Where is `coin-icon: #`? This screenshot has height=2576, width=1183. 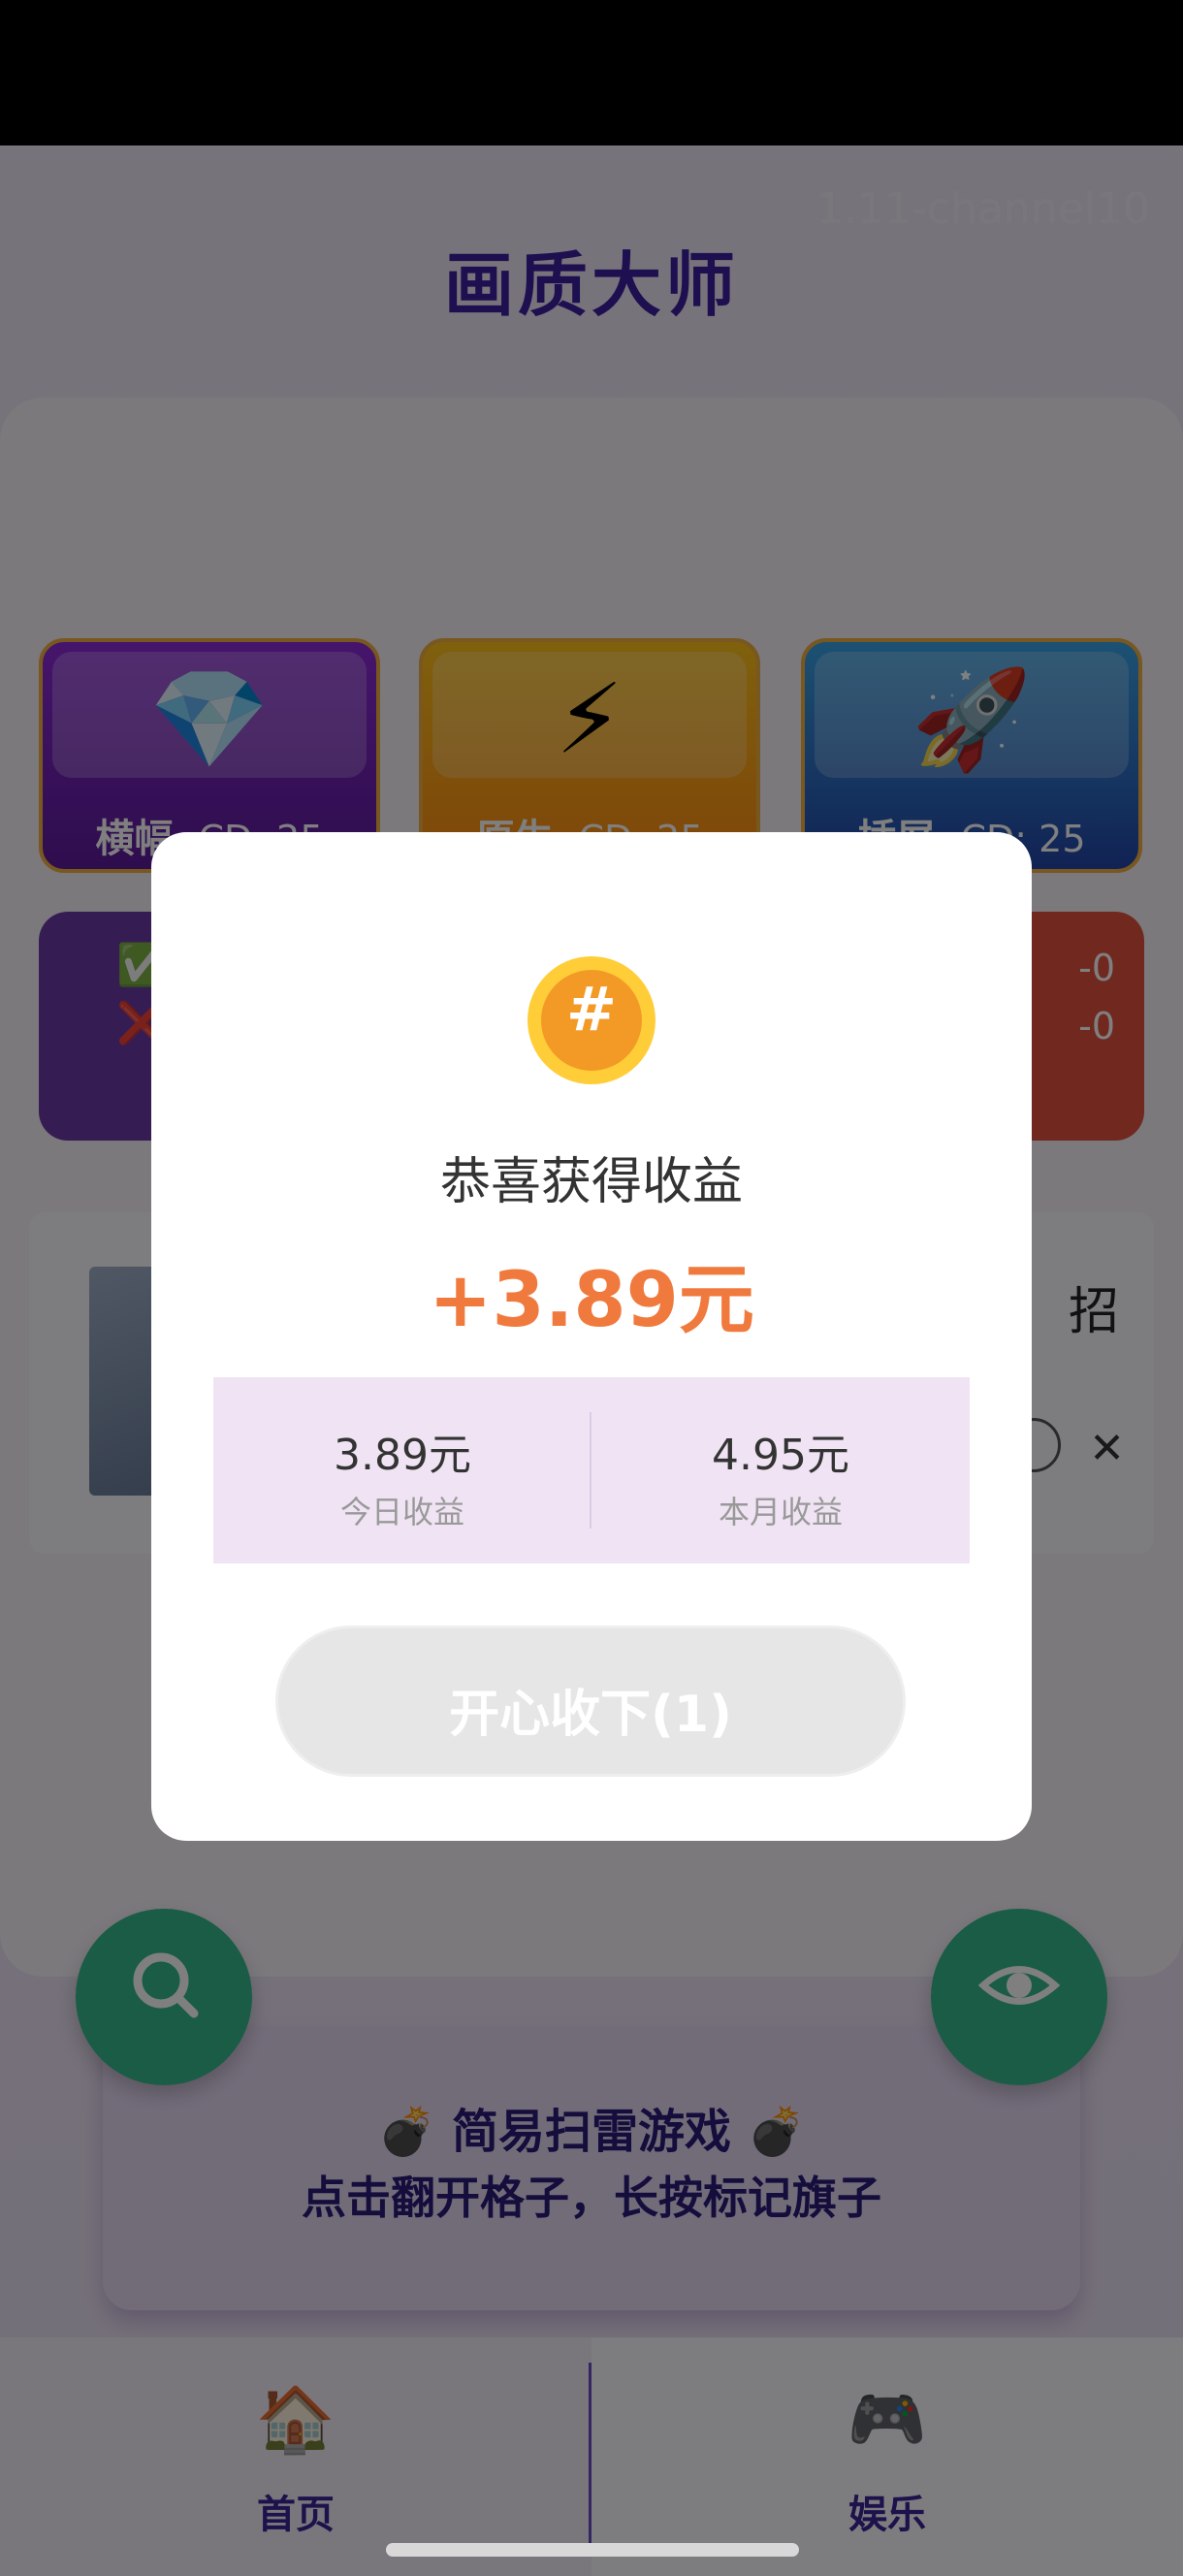 coin-icon: # is located at coordinates (591, 1020).